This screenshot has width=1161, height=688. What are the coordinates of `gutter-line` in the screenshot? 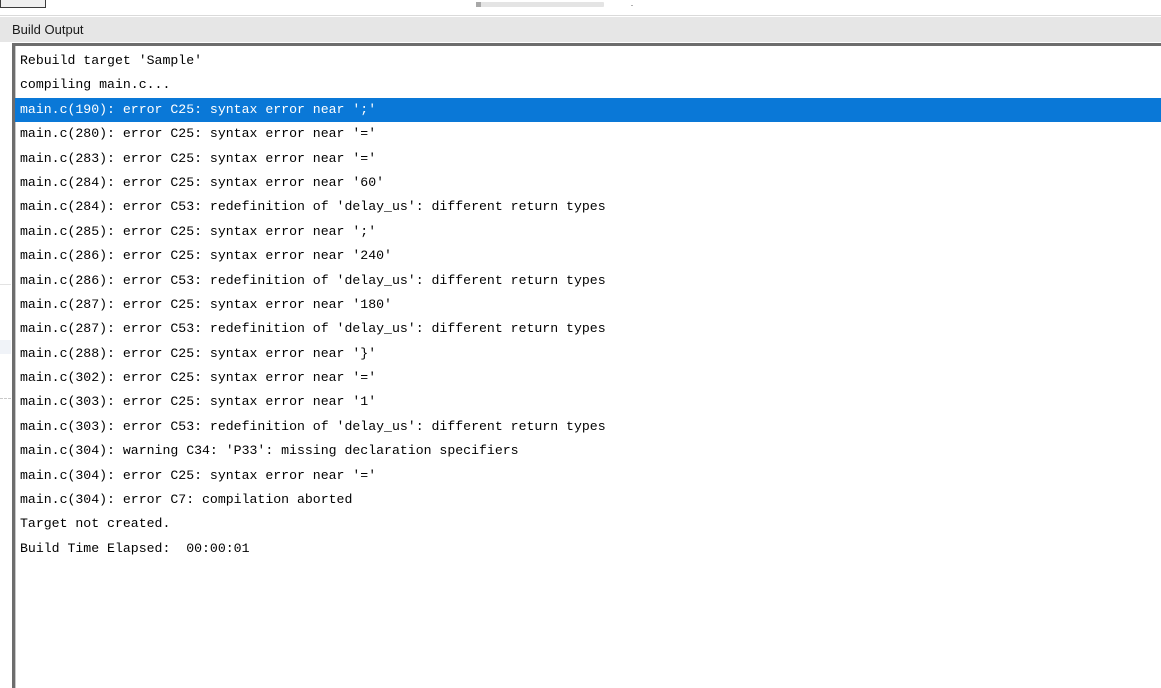 It's located at (5, 284).